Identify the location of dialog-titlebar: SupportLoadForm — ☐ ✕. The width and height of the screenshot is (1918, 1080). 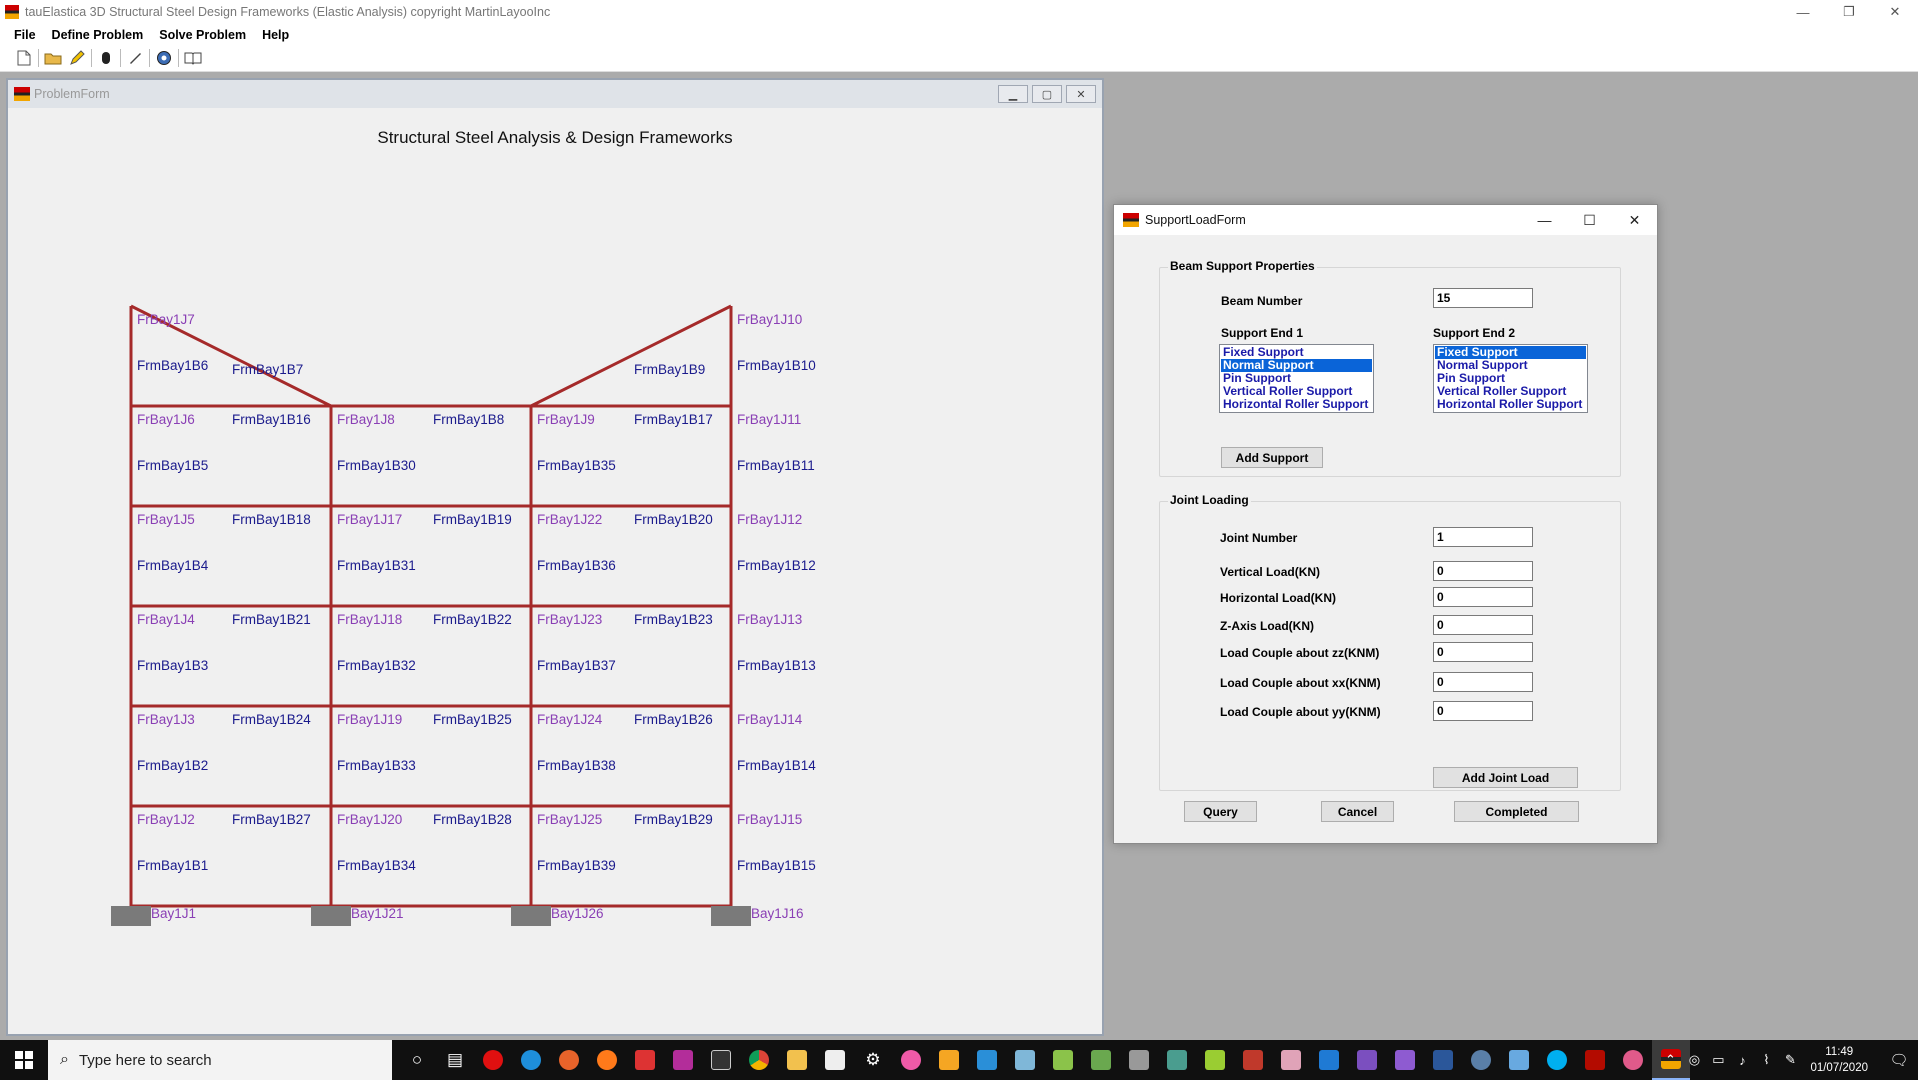
(1385, 220).